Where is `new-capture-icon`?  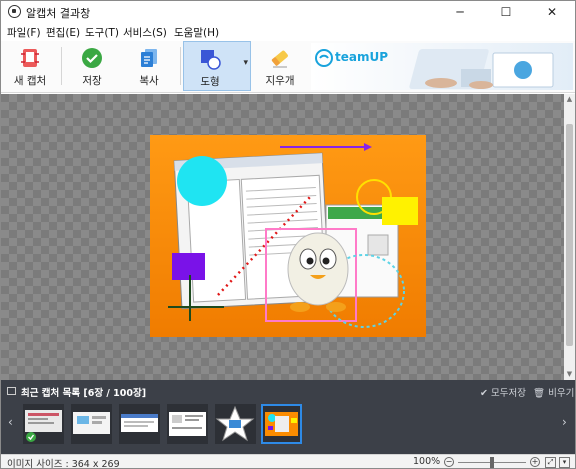 new-capture-icon is located at coordinates (30, 58).